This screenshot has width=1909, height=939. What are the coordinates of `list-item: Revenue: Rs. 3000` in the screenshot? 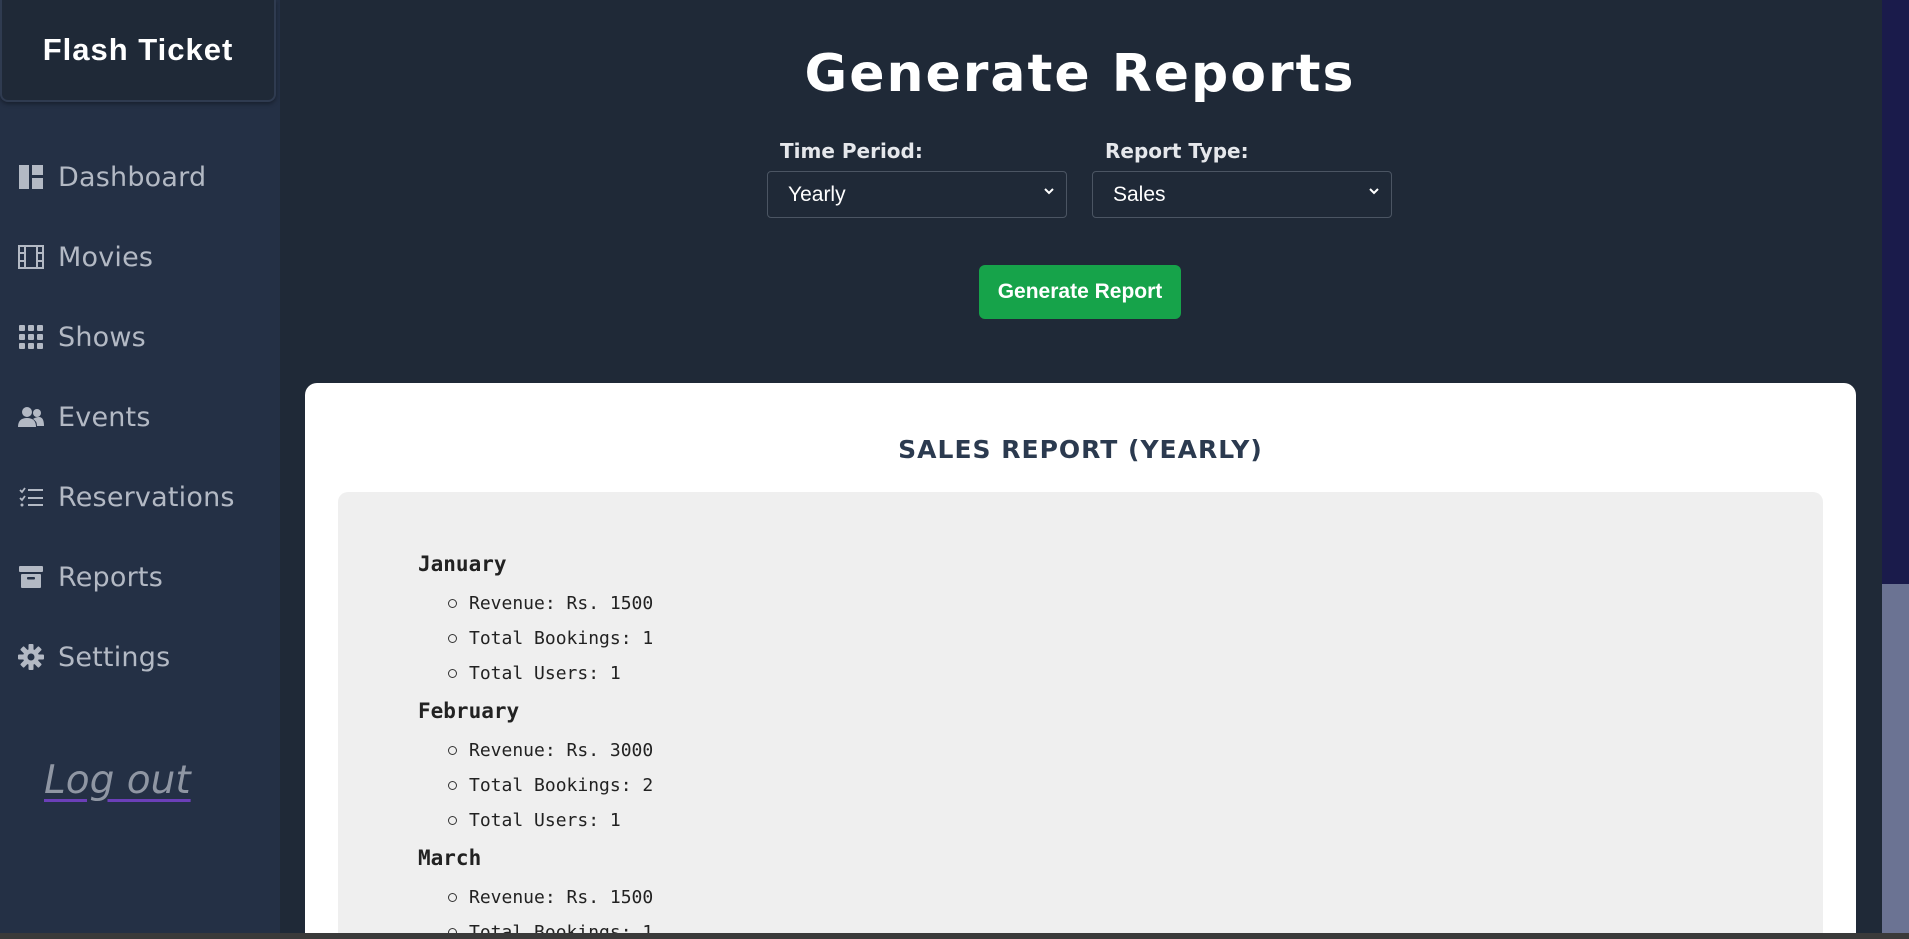 It's located at (550, 750).